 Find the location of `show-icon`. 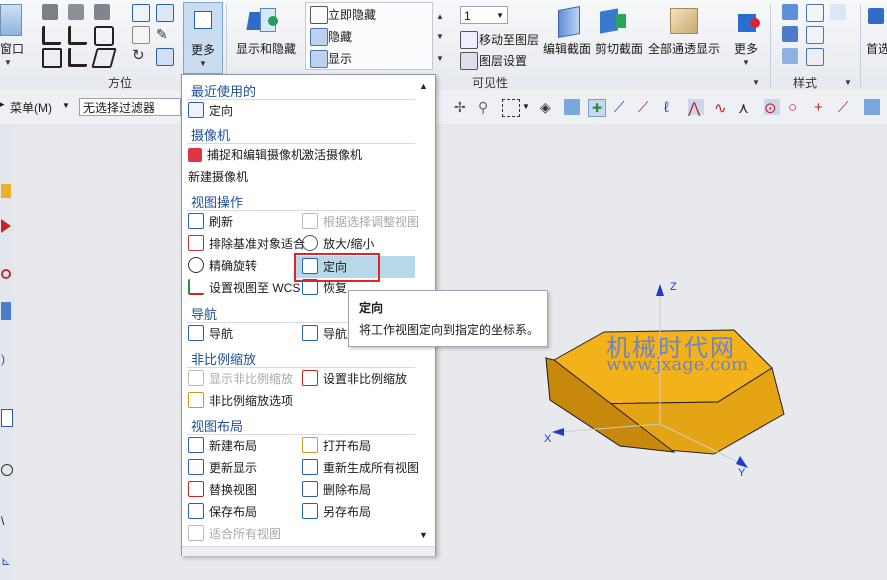

show-icon is located at coordinates (319, 59).